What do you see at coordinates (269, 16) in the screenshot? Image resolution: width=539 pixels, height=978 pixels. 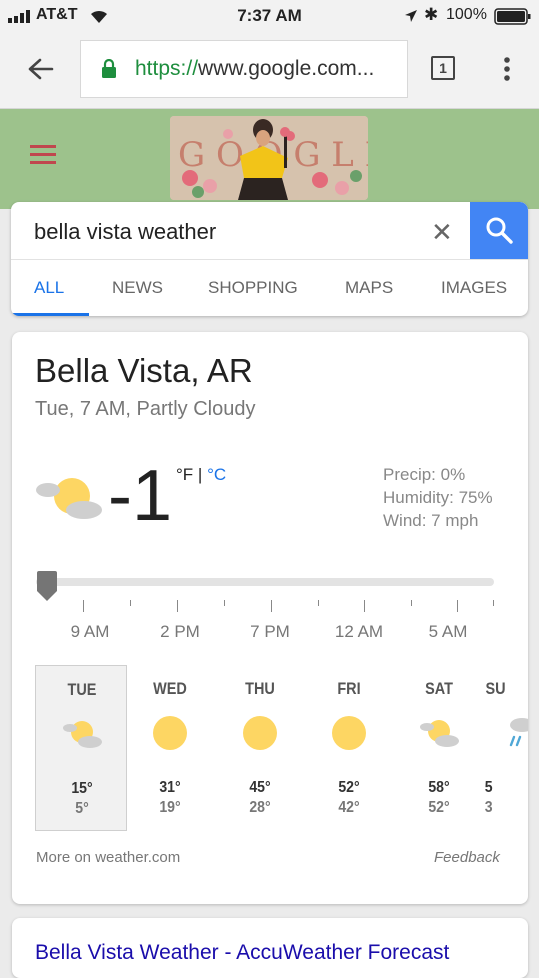 I see `status-bar: AT&T 7:37 AM ✱ 100%` at bounding box center [269, 16].